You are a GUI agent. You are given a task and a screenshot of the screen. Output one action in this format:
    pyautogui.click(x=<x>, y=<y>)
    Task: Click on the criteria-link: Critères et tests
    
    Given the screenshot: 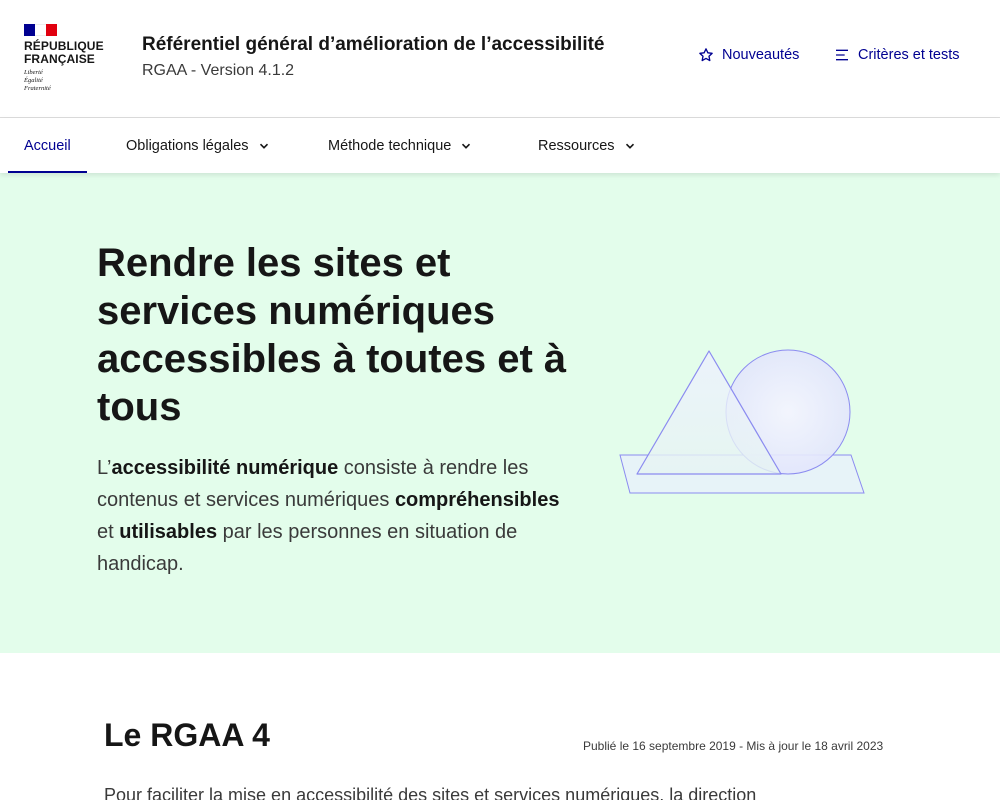 What is the action you would take?
    pyautogui.click(x=897, y=55)
    